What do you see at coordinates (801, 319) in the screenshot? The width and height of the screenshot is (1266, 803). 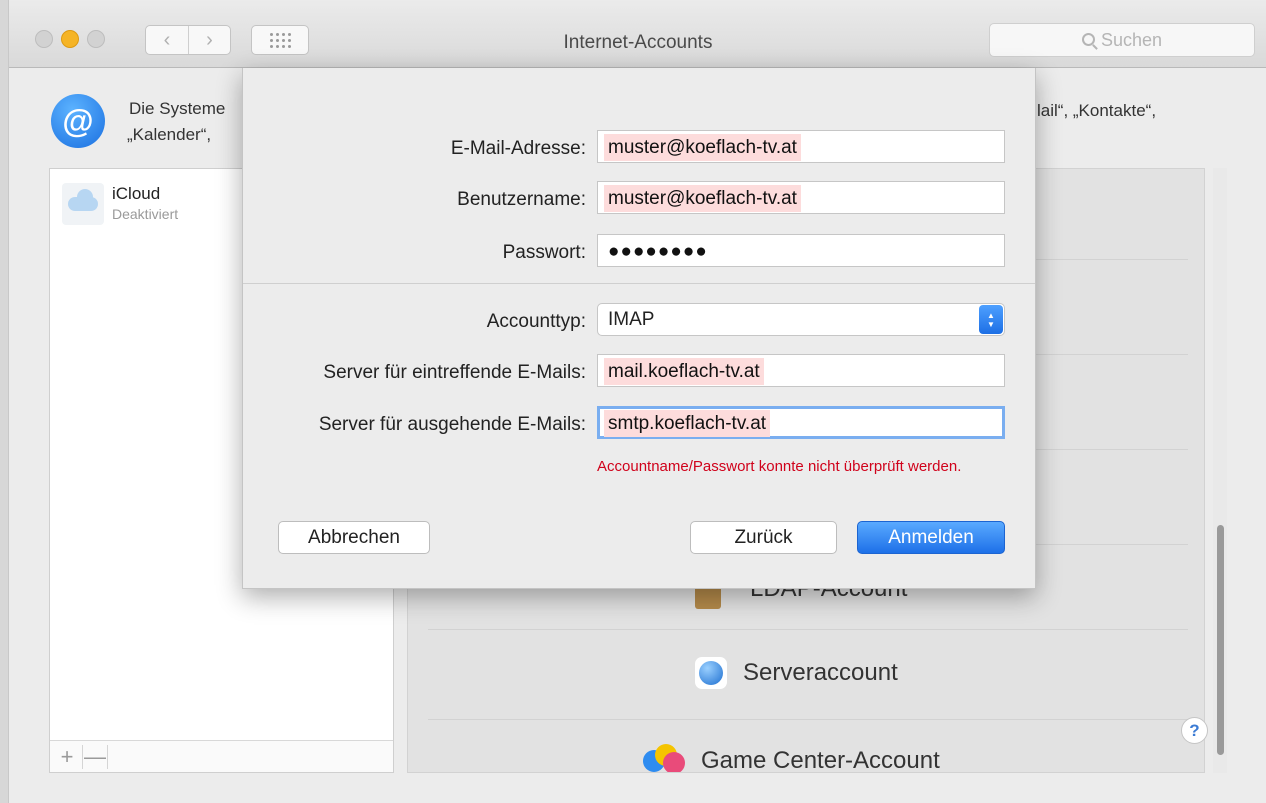 I see `account-type-select: IMAP ▲ ▼` at bounding box center [801, 319].